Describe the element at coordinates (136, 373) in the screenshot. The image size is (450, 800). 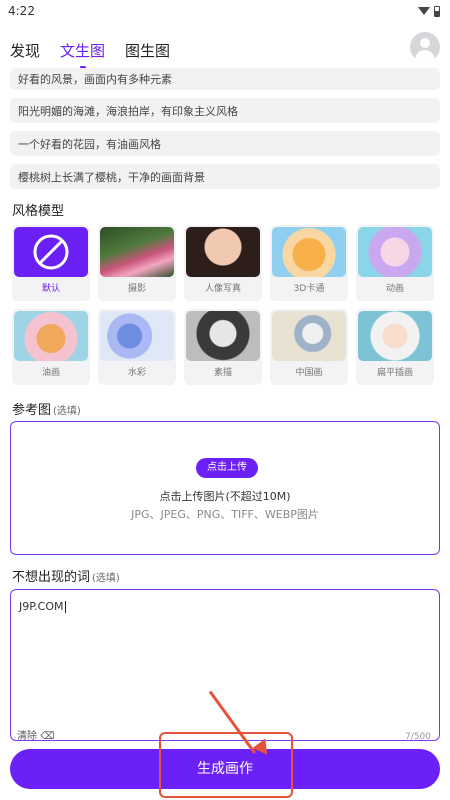
I see `style-label: 水彩` at that location.